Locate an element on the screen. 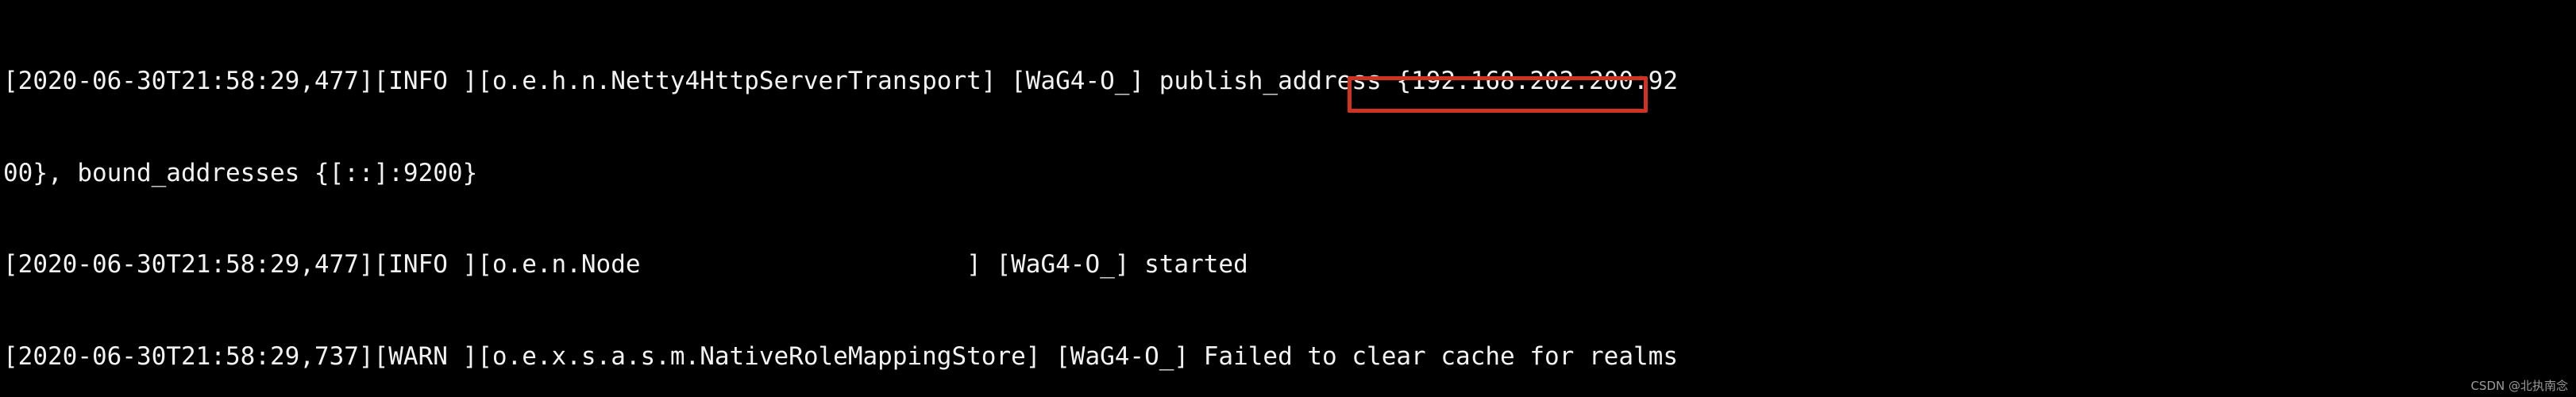 The width and height of the screenshot is (2576, 397). log-line: 00}, bound_addresses {[::]:9200} is located at coordinates (240, 172).